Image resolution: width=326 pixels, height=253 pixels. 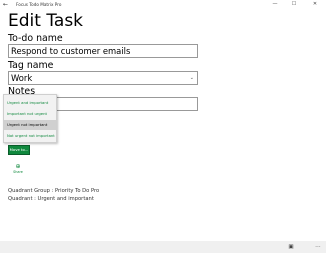 What do you see at coordinates (35, 38) in the screenshot?
I see `todo-name-label: To-do name` at bounding box center [35, 38].